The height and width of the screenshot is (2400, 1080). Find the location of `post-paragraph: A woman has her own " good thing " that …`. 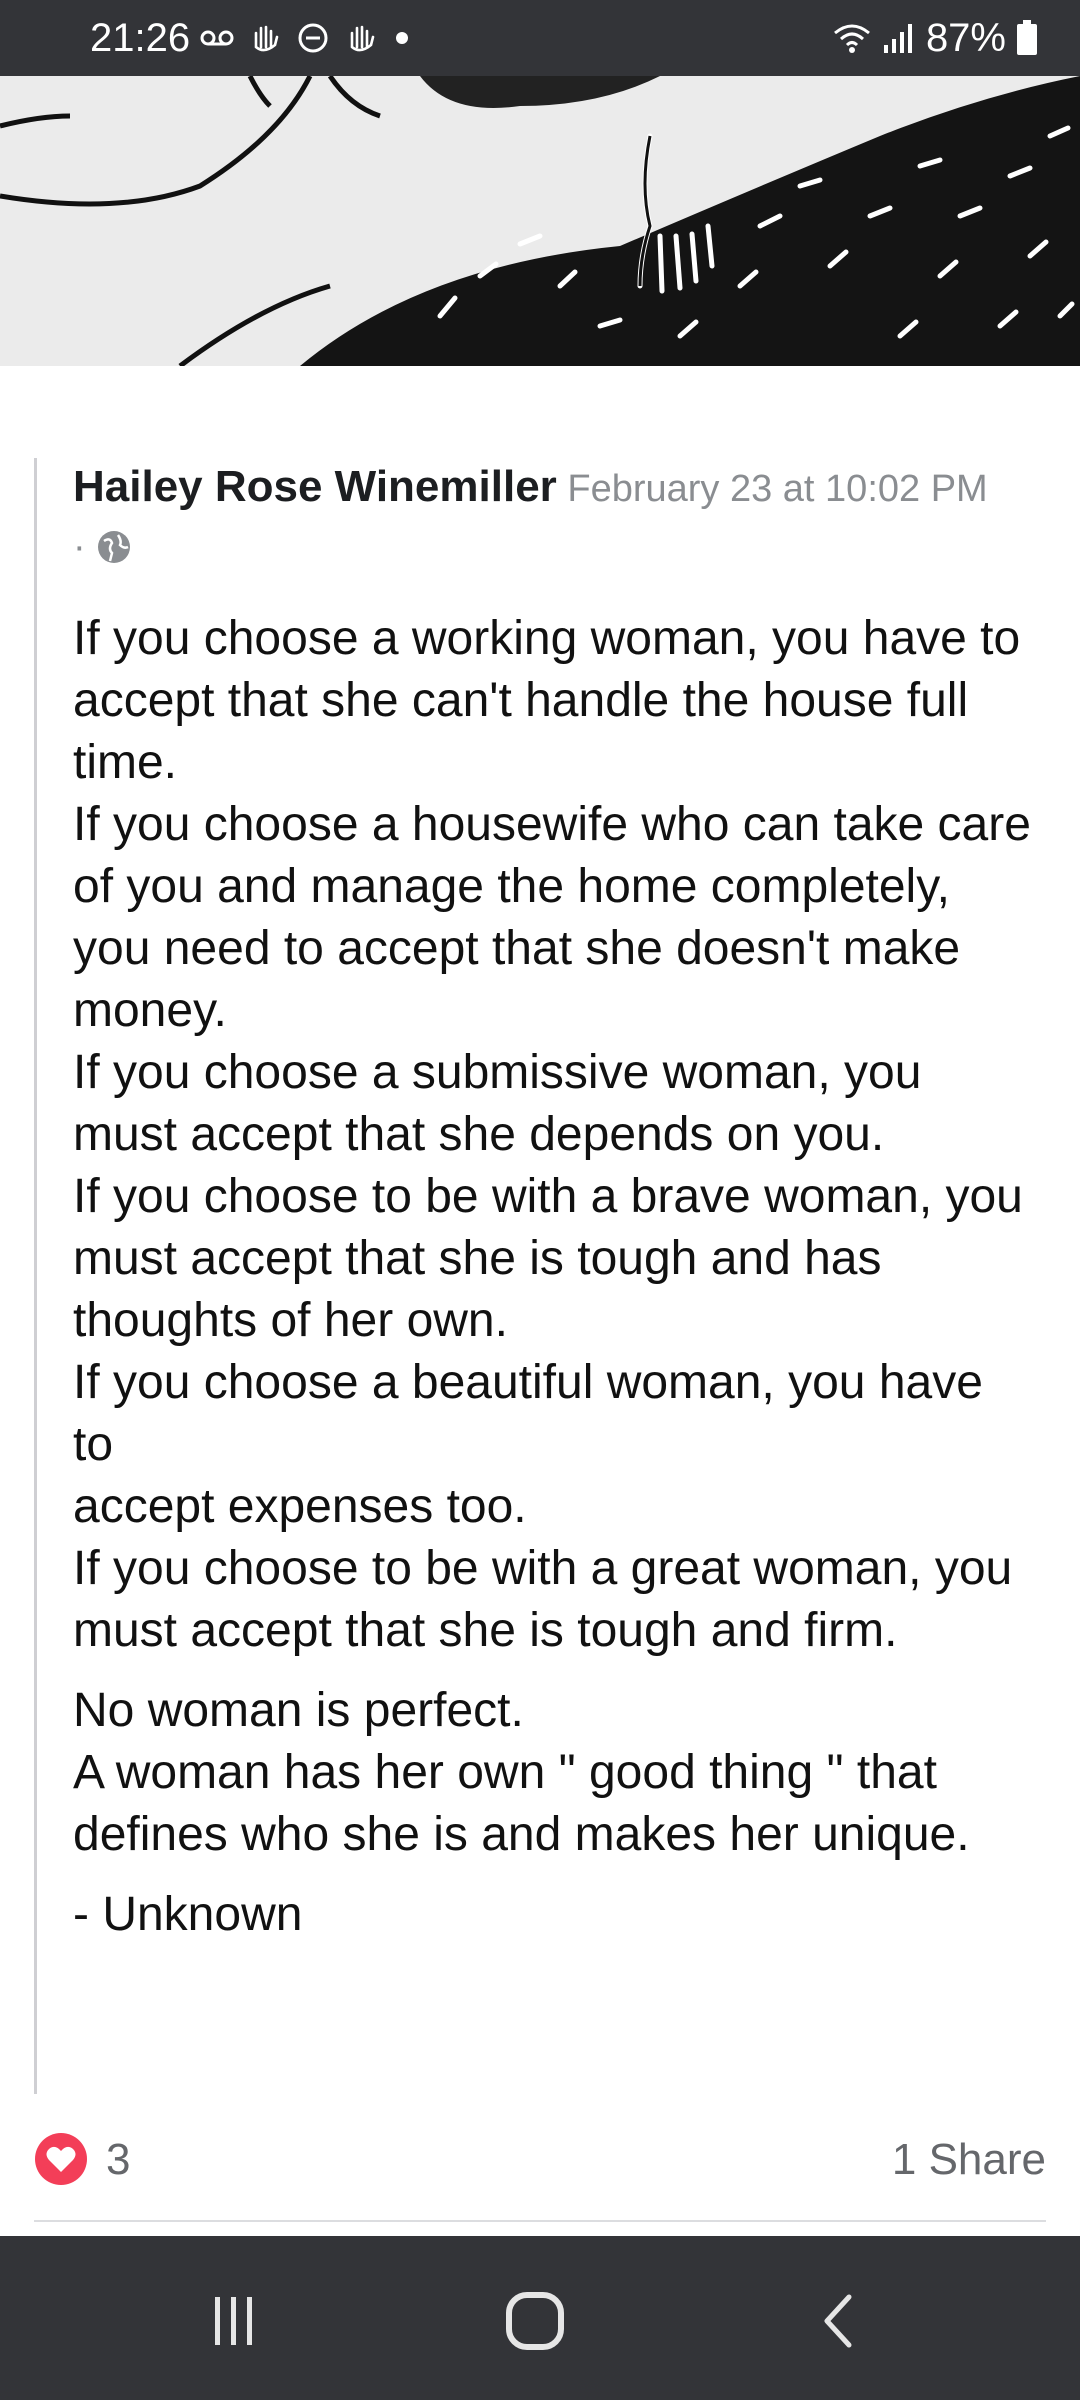

post-paragraph: A woman has her own " good thing " that … is located at coordinates (521, 1803).